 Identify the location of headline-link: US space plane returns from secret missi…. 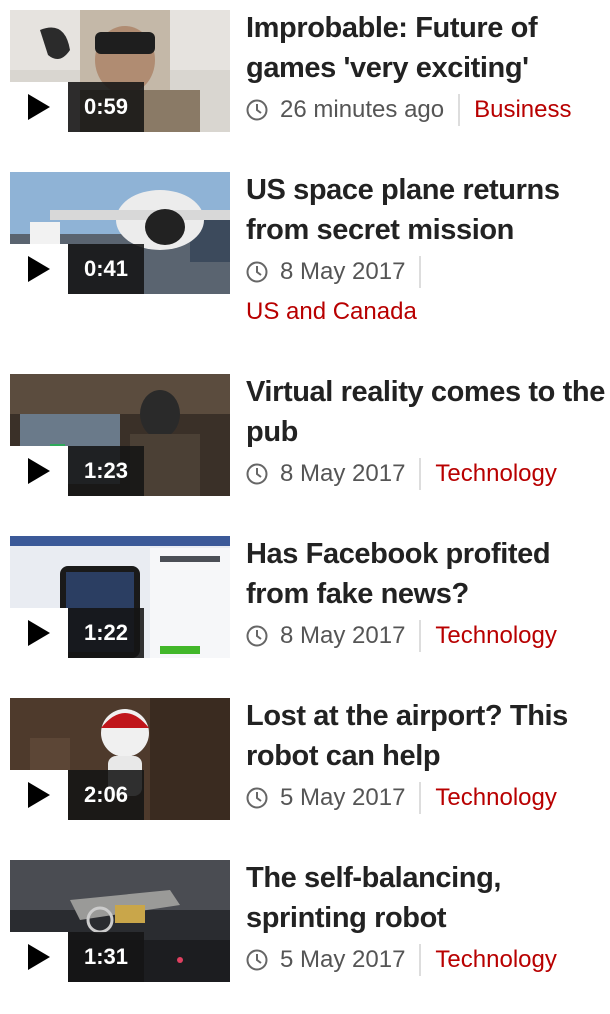
(426, 210).